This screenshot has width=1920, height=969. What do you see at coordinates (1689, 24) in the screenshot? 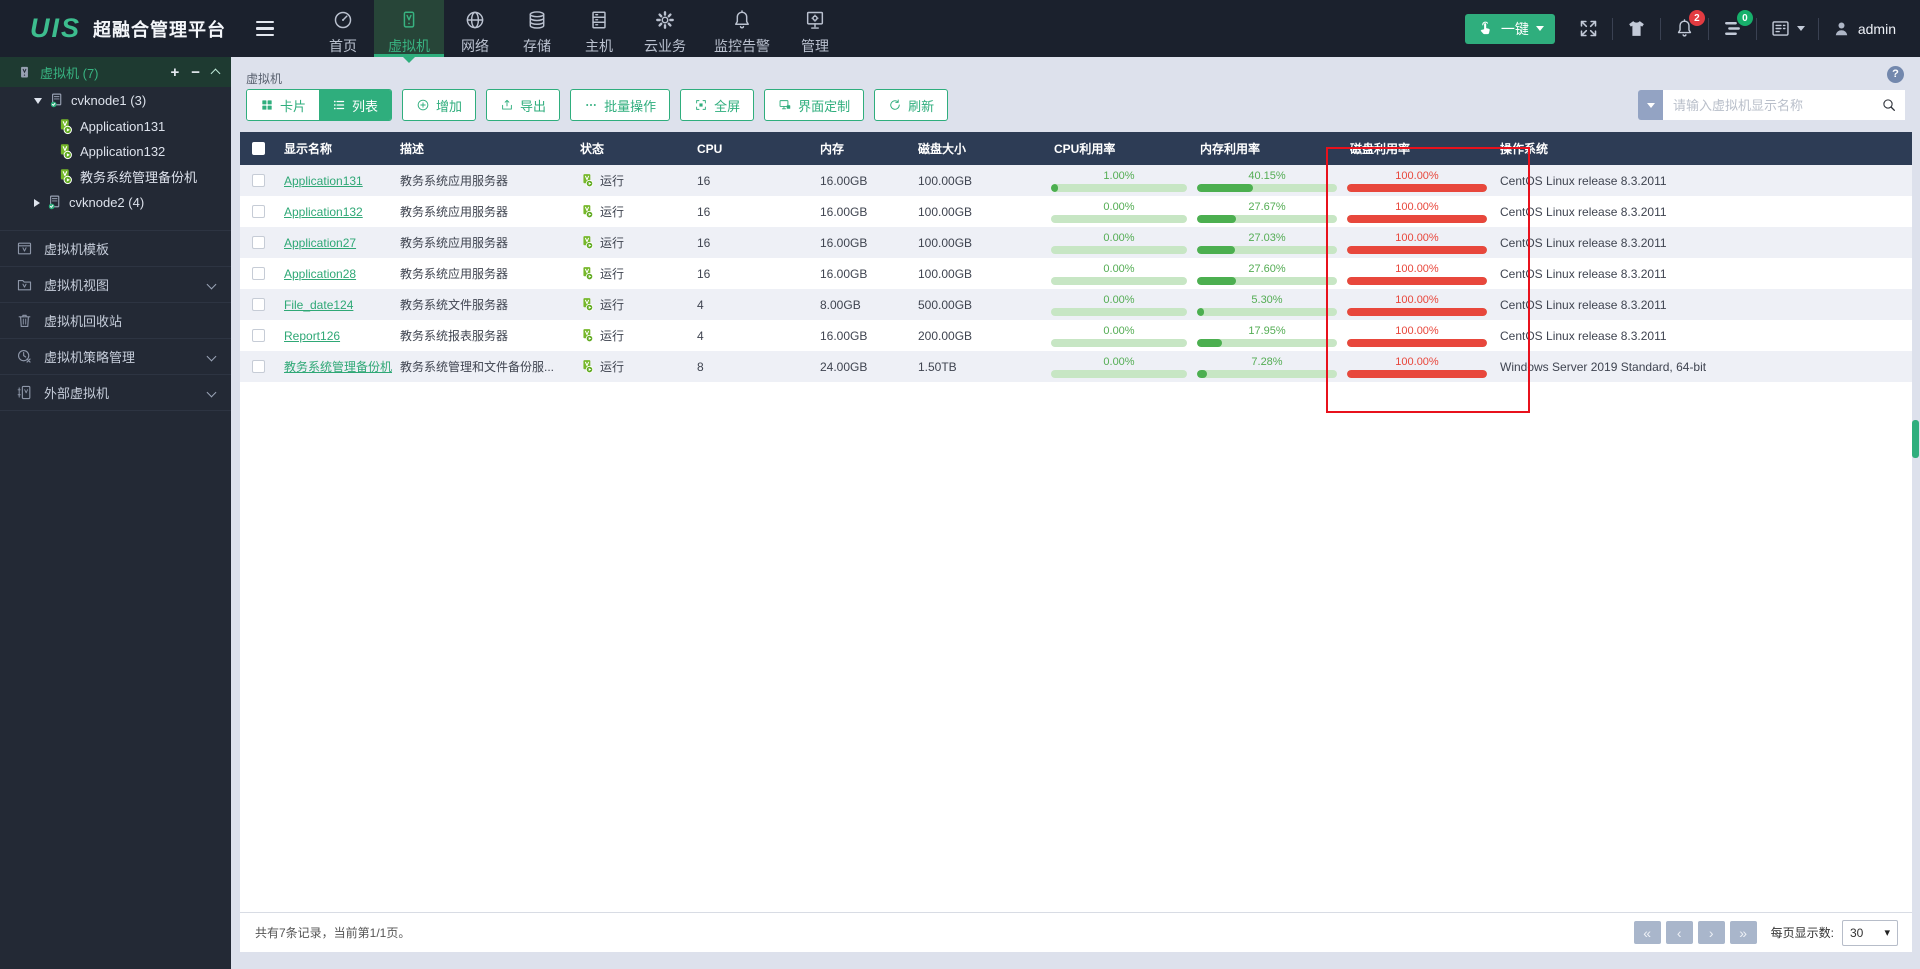
I see `alarm-bell-icon: 2` at bounding box center [1689, 24].